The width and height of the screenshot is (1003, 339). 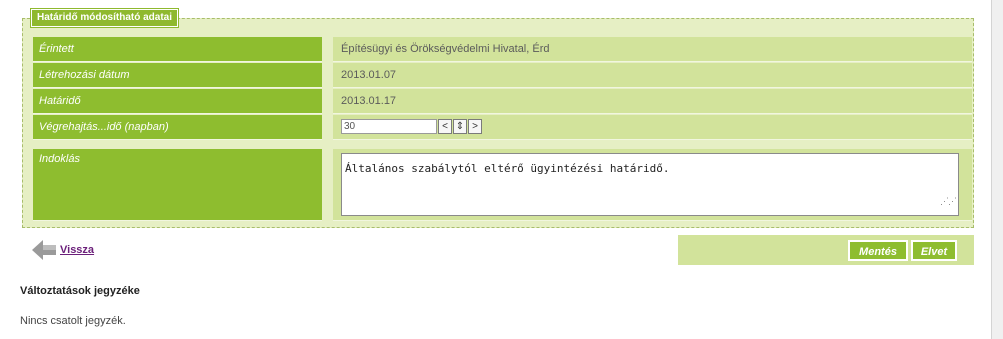 I want to click on panel-legend: Határidő módosítható adatai, so click(x=104, y=18).